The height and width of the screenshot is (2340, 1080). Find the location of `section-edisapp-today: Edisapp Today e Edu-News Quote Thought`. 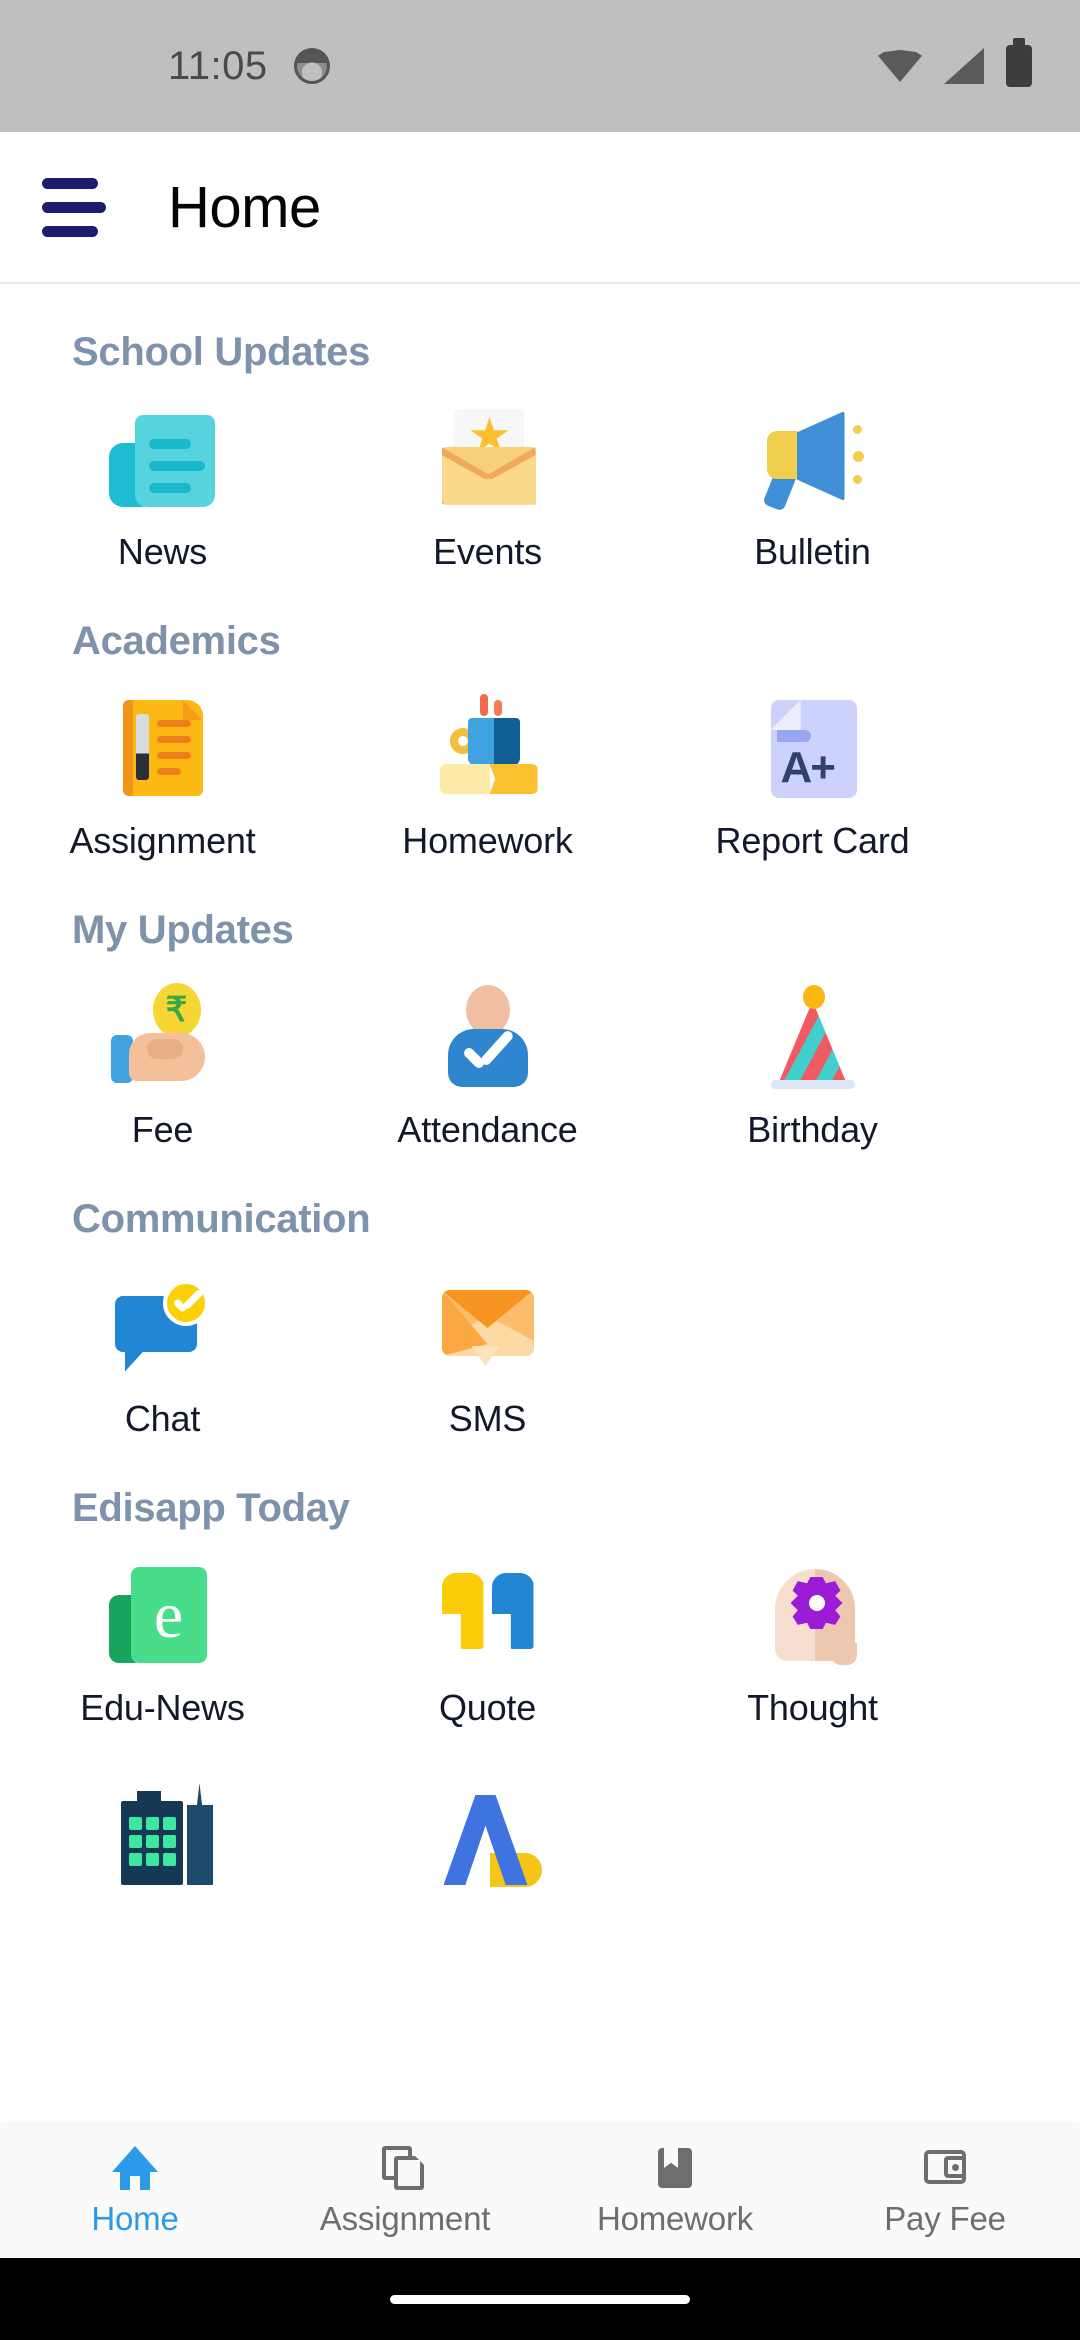

section-edisapp-today: Edisapp Today e Edu-News Quote Thought is located at coordinates (540, 1607).